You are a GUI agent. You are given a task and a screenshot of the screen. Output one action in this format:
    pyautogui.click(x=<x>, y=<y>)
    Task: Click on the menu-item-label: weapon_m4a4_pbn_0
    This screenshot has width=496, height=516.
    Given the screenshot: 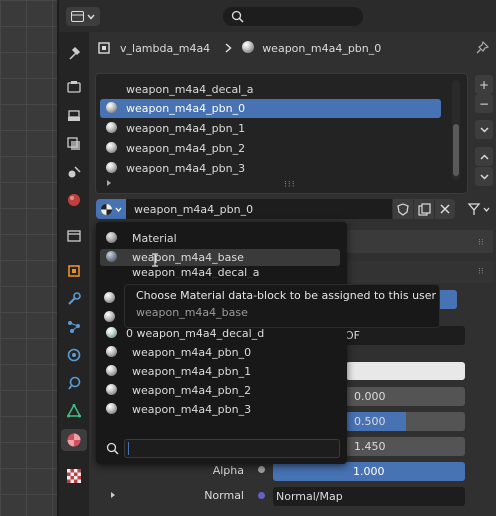 What is the action you would take?
    pyautogui.click(x=192, y=352)
    